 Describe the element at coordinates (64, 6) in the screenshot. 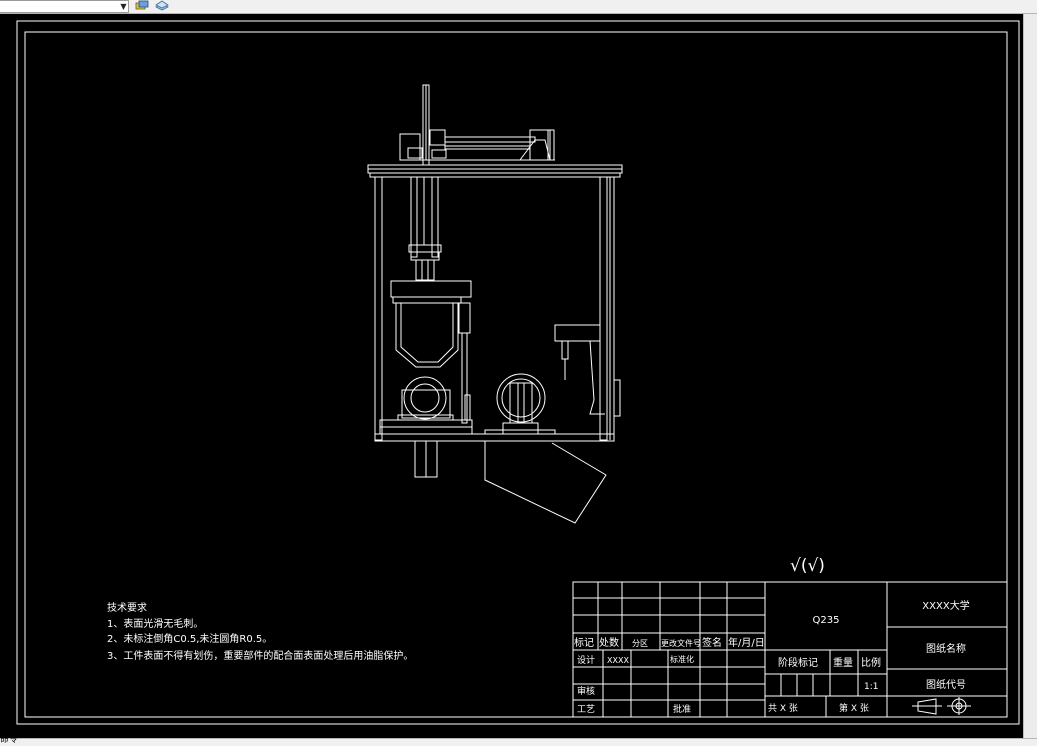

I see `layer-combo: ▼` at that location.